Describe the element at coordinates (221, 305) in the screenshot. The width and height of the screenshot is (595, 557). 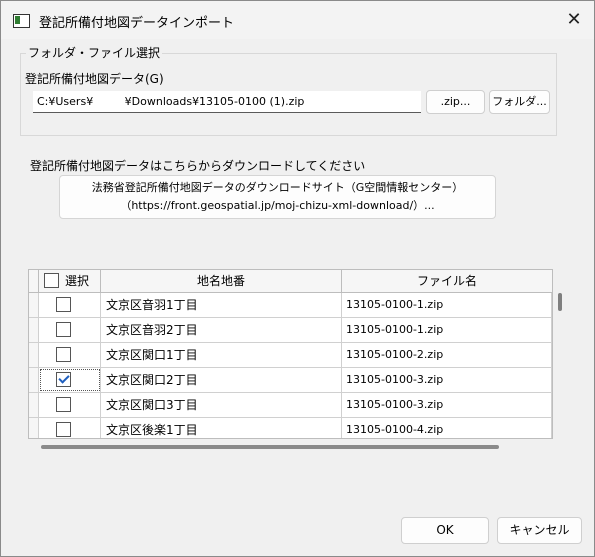
I see `place-name-cell: 文京区音羽1丁目` at that location.